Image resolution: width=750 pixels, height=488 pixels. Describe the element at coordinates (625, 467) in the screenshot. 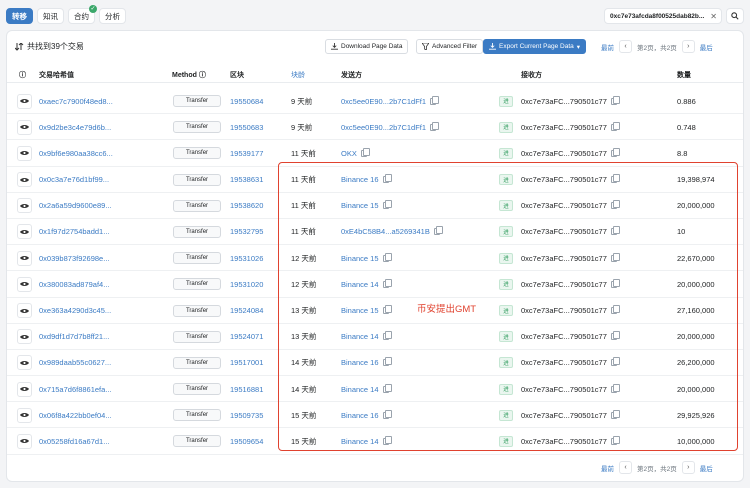

I see `prev-page-button: ‹` at that location.